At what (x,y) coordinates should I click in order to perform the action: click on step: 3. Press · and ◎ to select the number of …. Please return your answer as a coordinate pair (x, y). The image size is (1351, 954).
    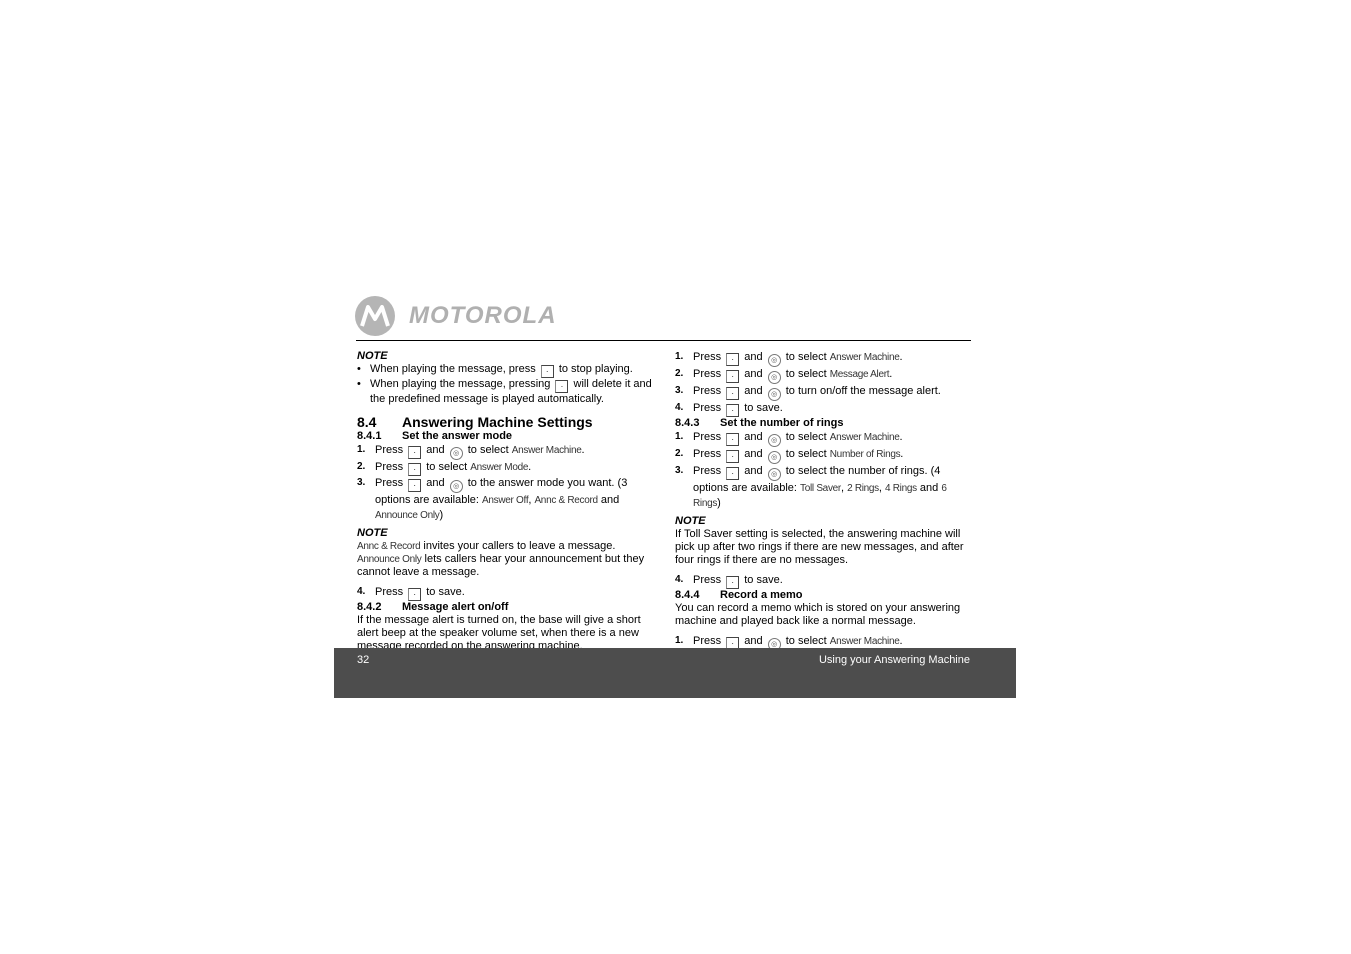
    Looking at the image, I should click on (811, 487).